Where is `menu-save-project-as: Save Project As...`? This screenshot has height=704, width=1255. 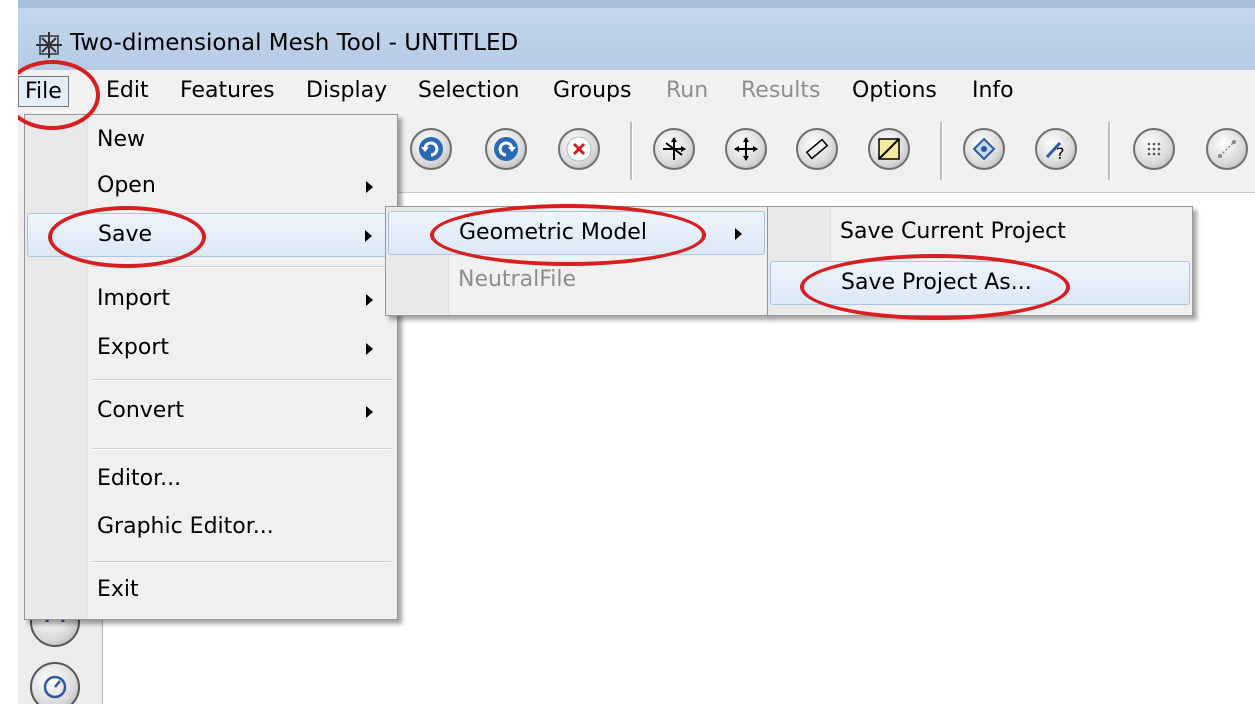
menu-save-project-as: Save Project As... is located at coordinates (980, 283).